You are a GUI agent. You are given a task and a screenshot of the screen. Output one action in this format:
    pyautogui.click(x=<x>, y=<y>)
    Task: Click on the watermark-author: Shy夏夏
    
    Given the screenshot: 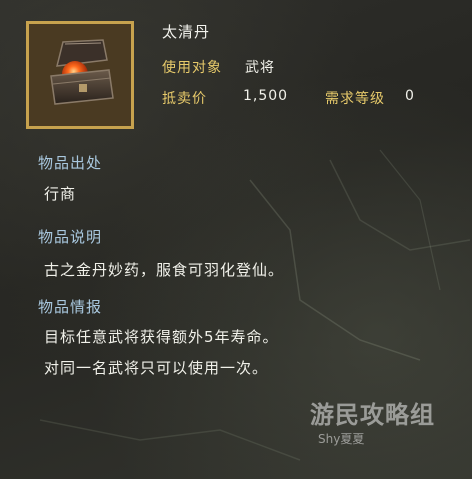 What is the action you would take?
    pyautogui.click(x=341, y=439)
    